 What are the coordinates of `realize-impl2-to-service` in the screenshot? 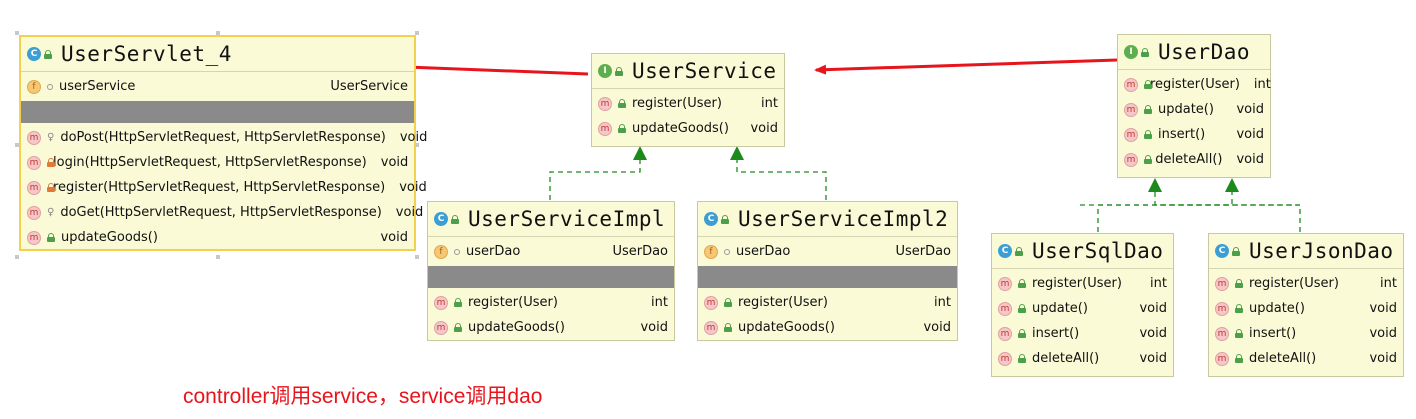 It's located at (781, 175).